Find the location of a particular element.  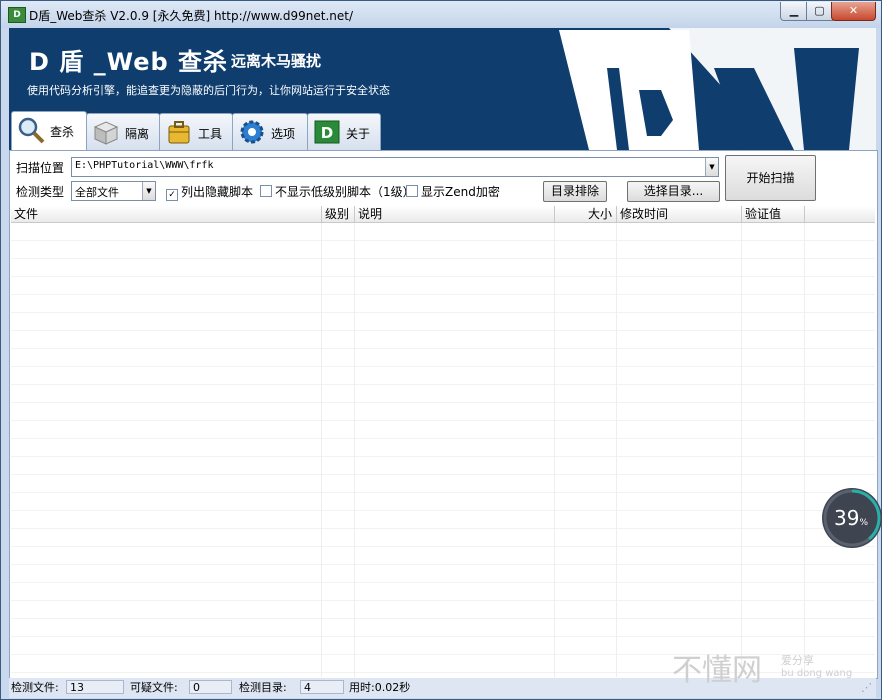

scan-location-label: 扫描位置 is located at coordinates (40, 168).